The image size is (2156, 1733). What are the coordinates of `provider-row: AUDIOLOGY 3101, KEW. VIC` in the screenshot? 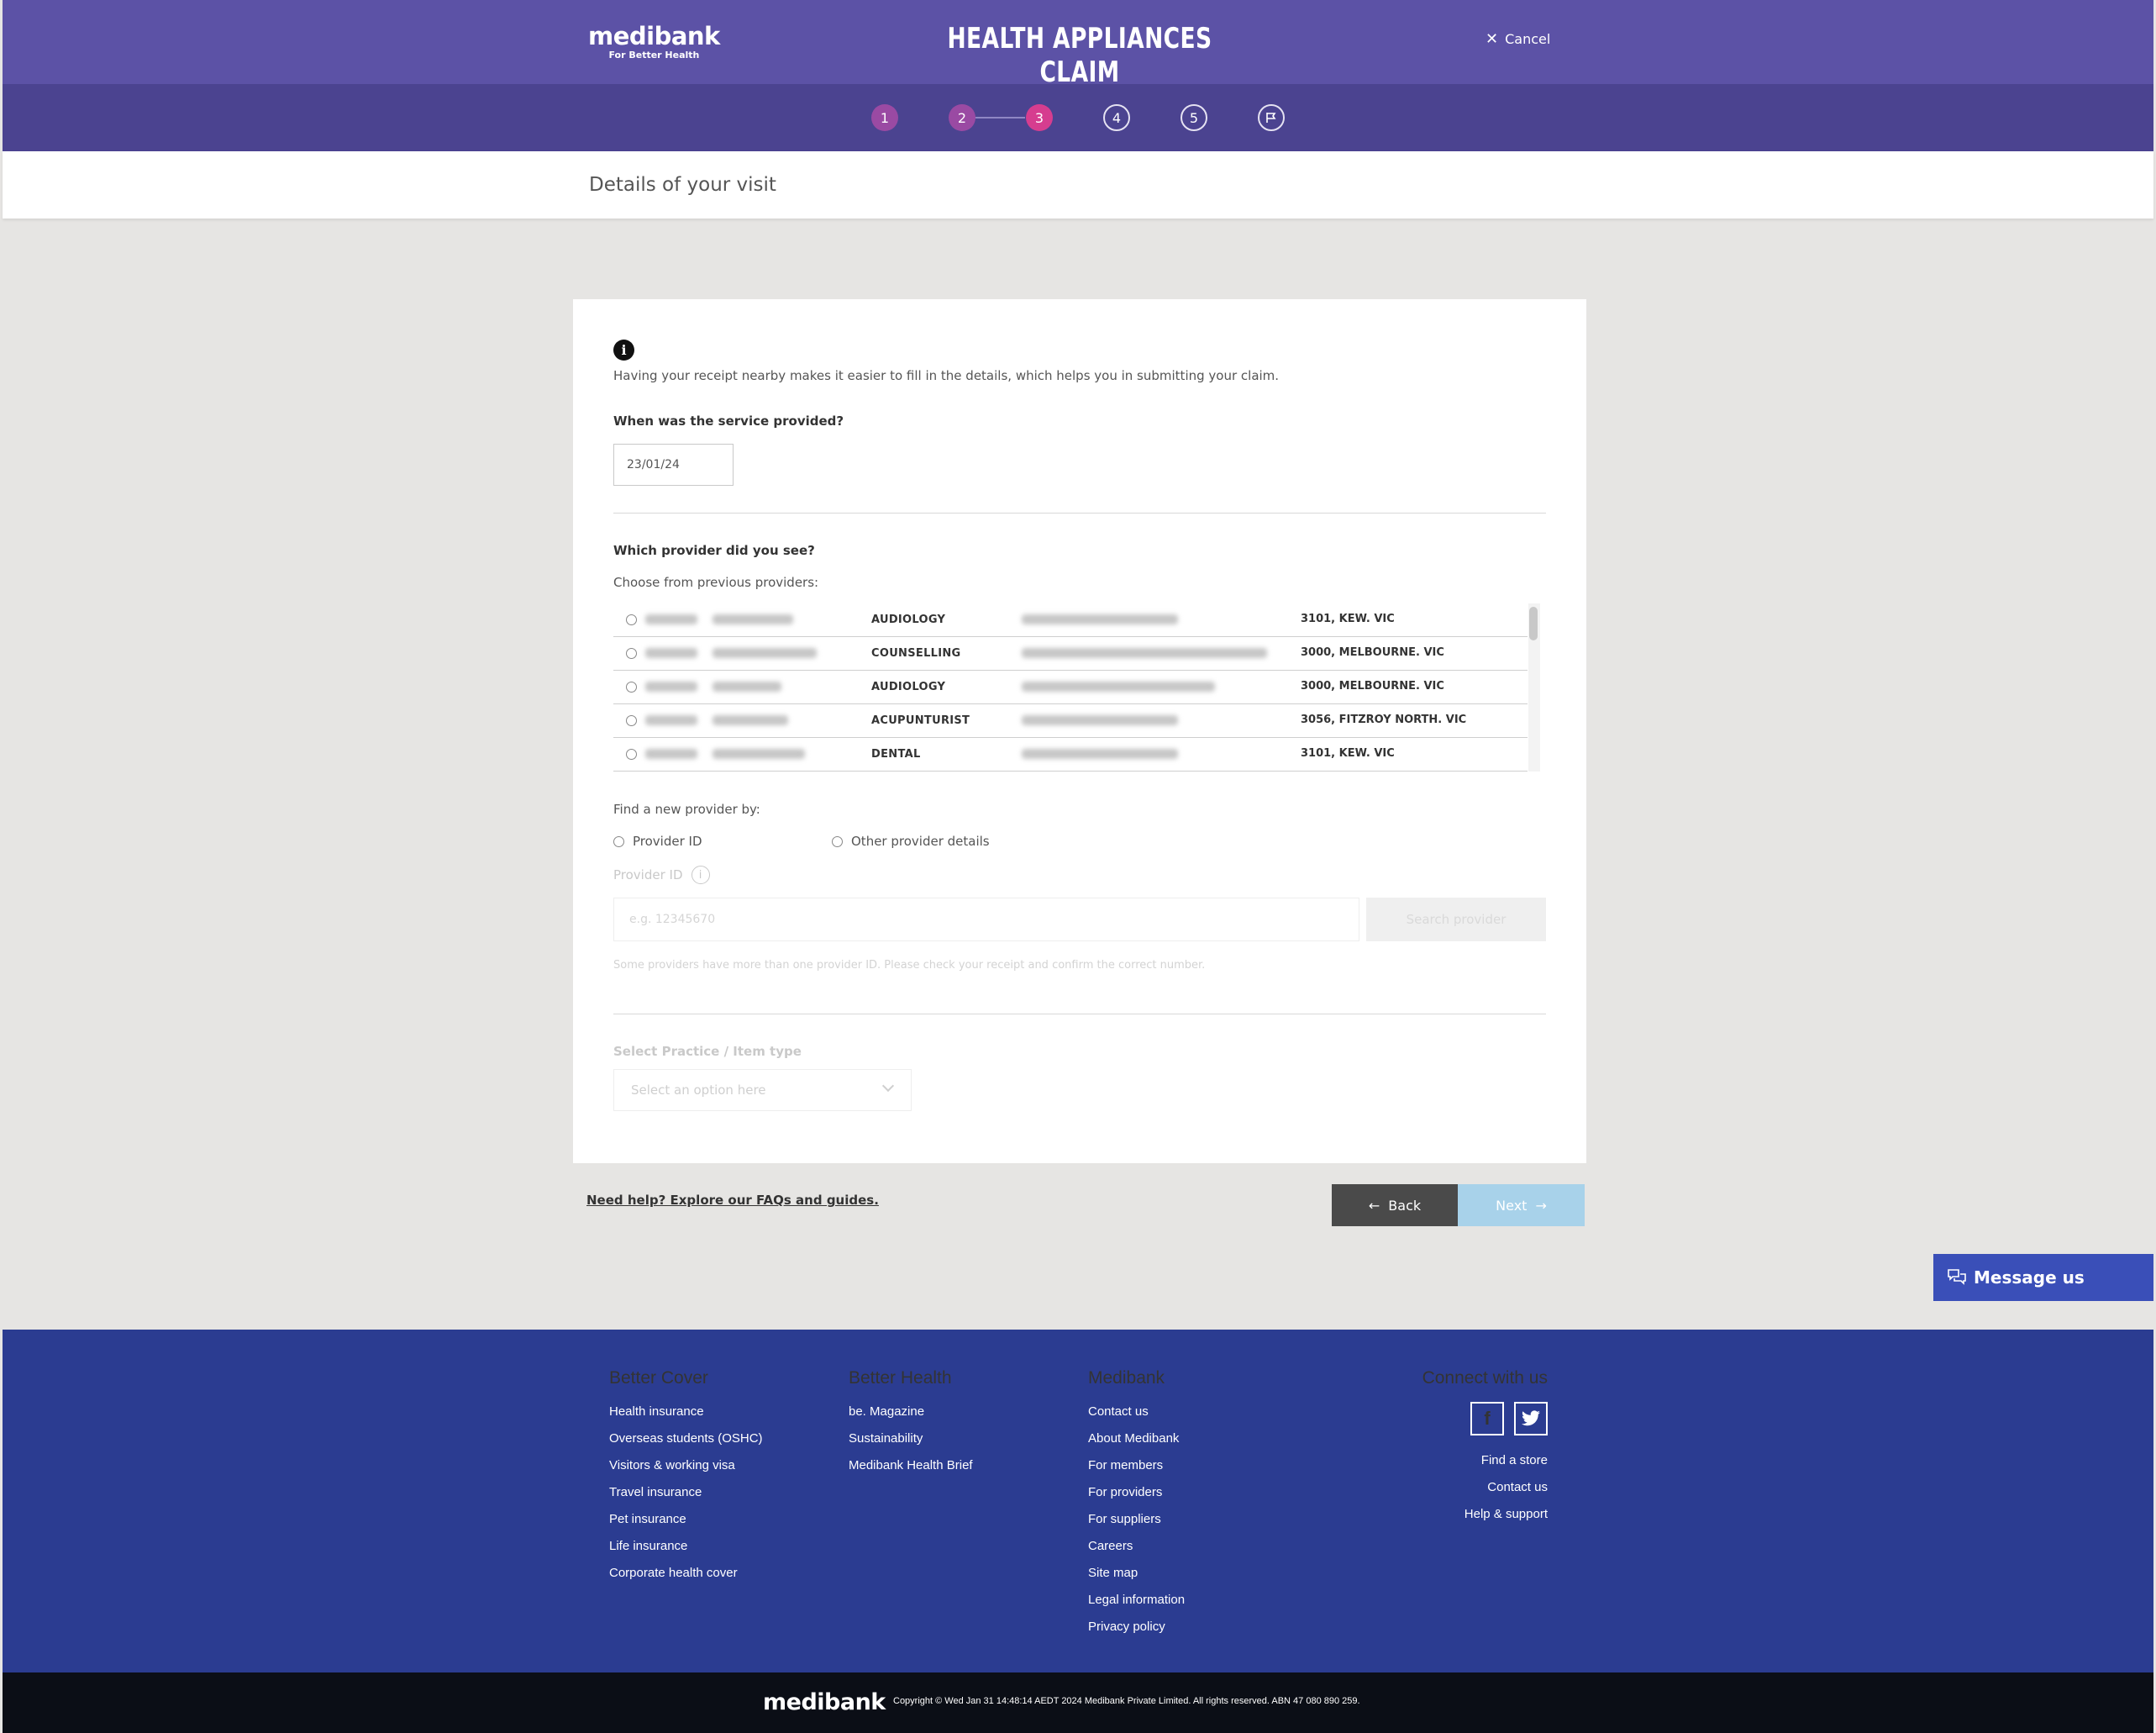 It's located at (1070, 620).